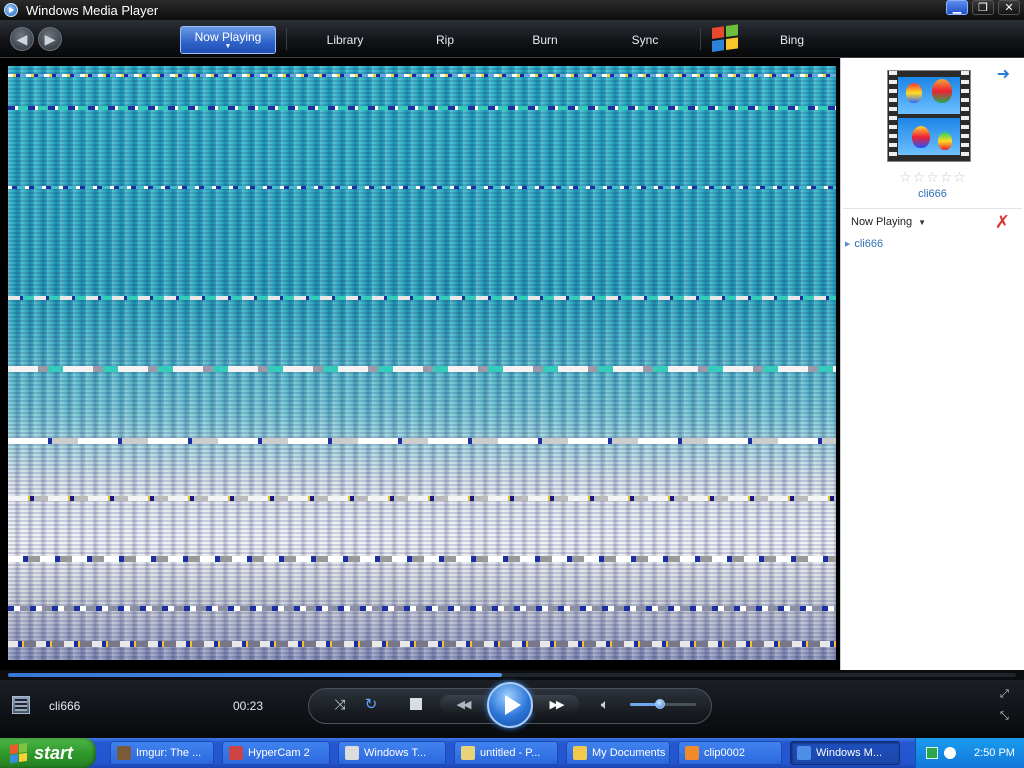  I want to click on window-controls: ▁ ❐ ✕, so click(983, 7).